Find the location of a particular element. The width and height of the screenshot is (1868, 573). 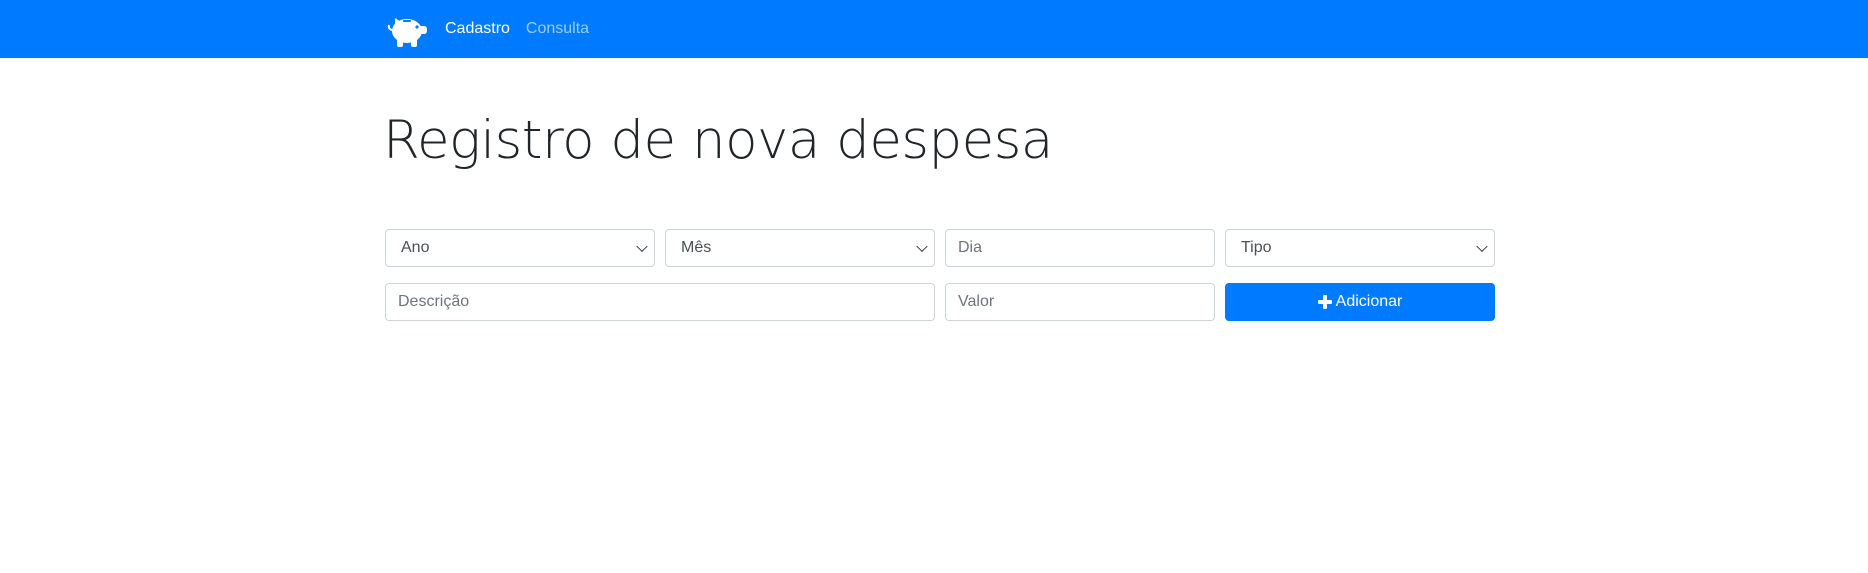

ano-select-value: Ano is located at coordinates (415, 247).